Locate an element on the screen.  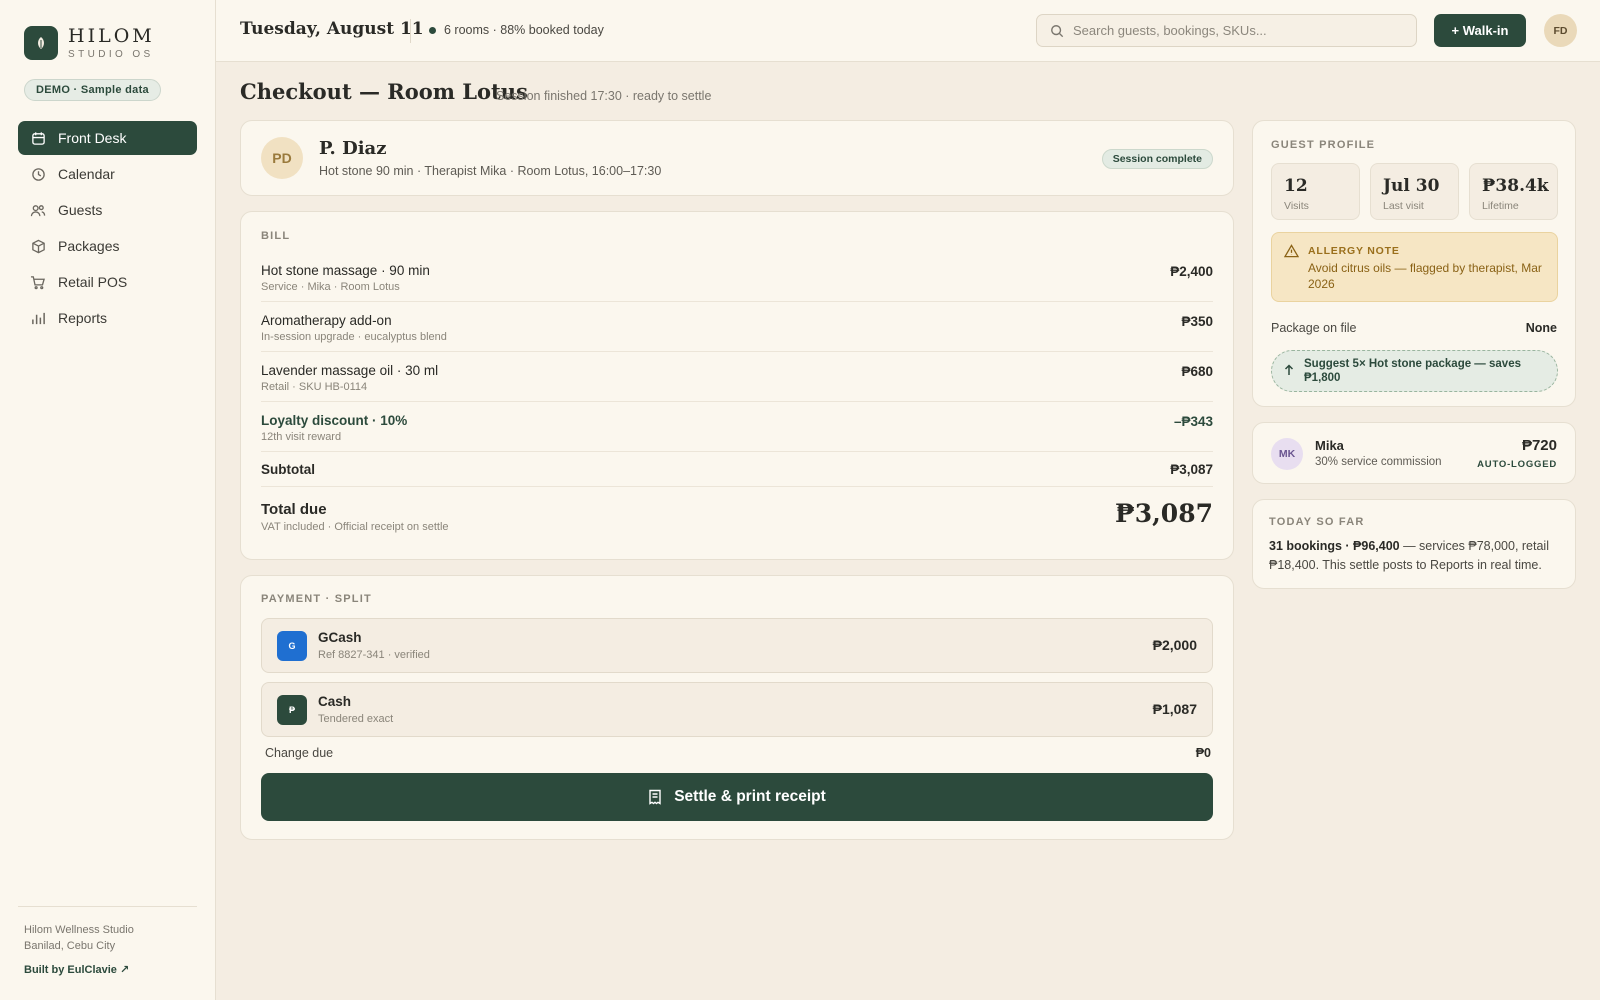
item-name: Aromatherapy add-on is located at coordinates (326, 320).